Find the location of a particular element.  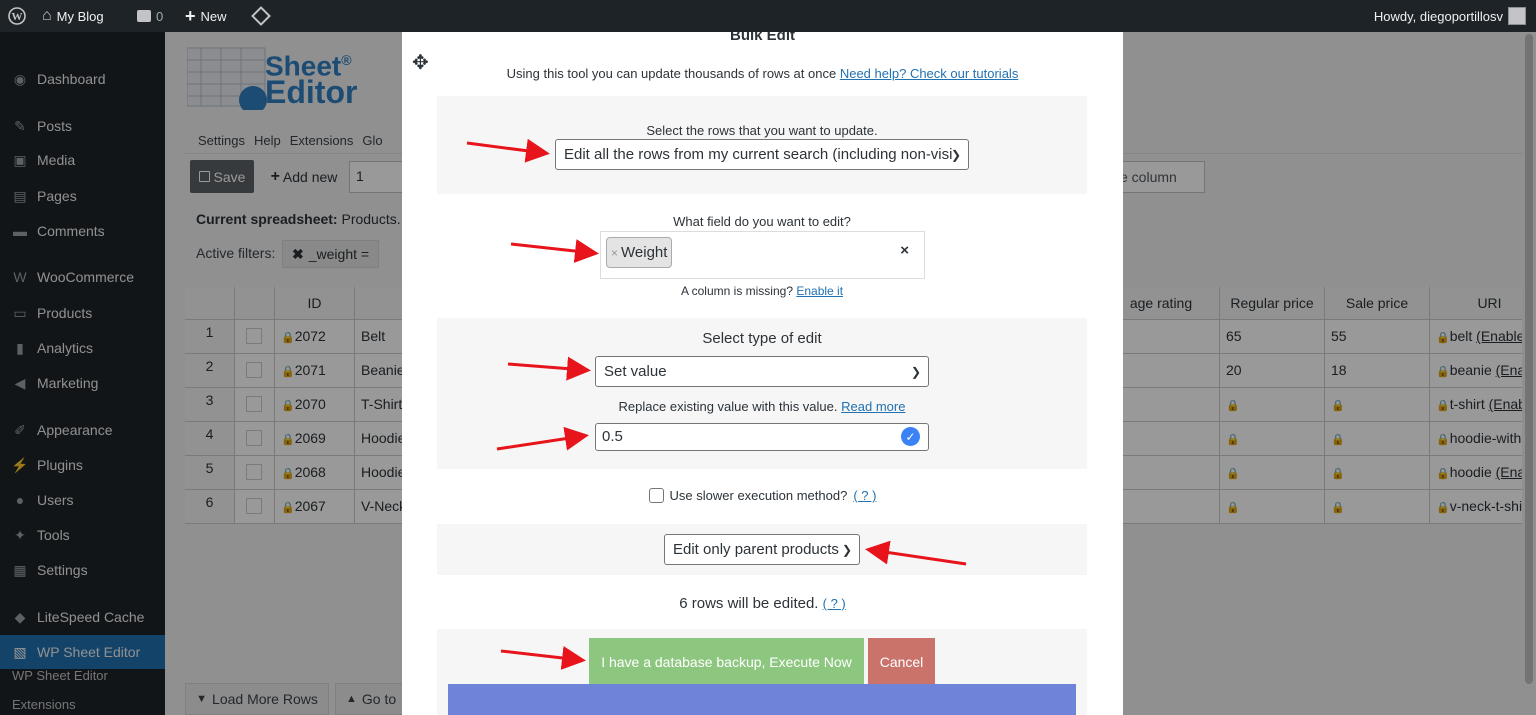

modal-title: Bulk Edit is located at coordinates (762, 38).